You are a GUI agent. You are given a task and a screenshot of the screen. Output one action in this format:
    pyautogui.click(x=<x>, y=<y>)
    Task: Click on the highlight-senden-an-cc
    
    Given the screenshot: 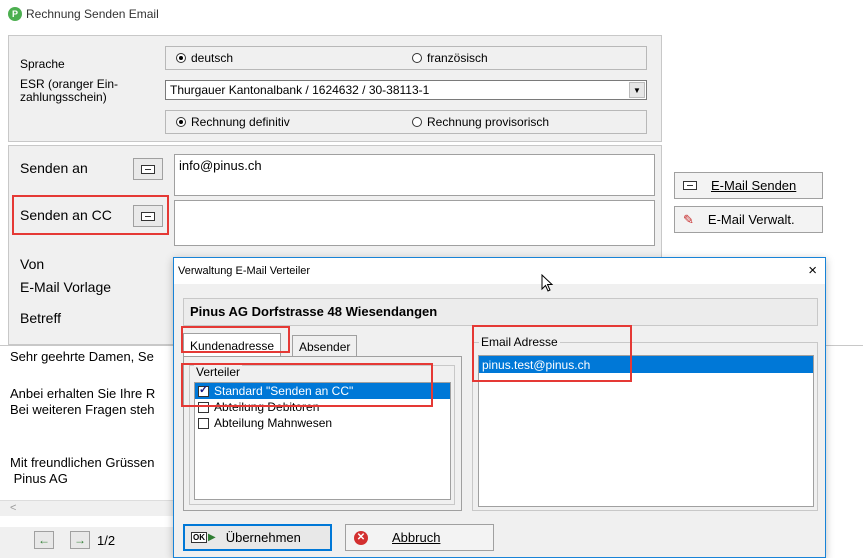 What is the action you would take?
    pyautogui.click(x=90, y=215)
    